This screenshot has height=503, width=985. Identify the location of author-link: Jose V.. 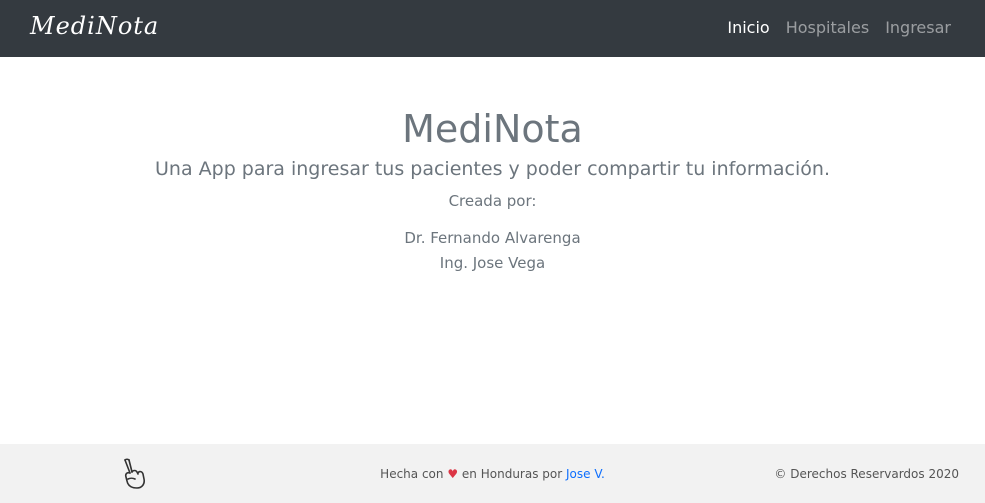
(585, 474).